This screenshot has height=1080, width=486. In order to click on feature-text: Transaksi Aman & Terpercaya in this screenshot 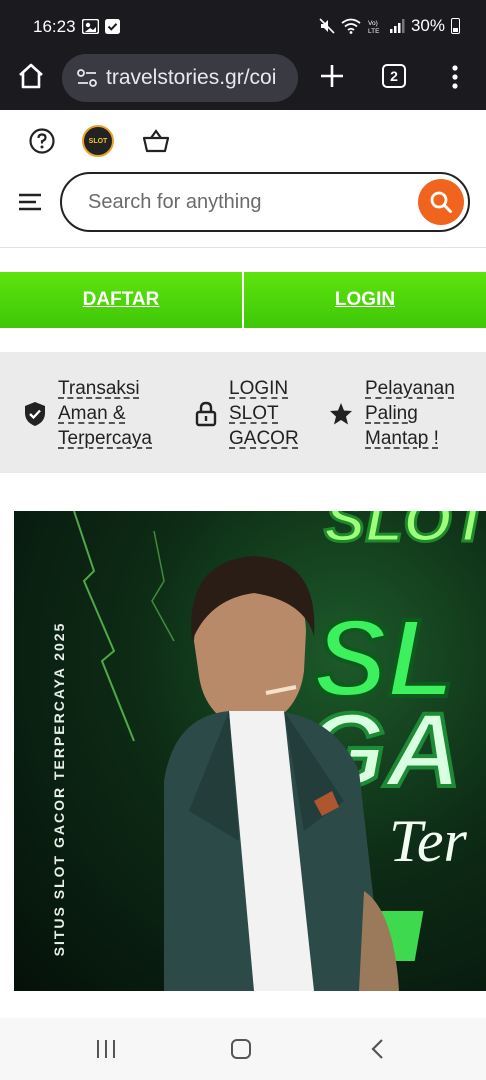, I will do `click(105, 413)`.